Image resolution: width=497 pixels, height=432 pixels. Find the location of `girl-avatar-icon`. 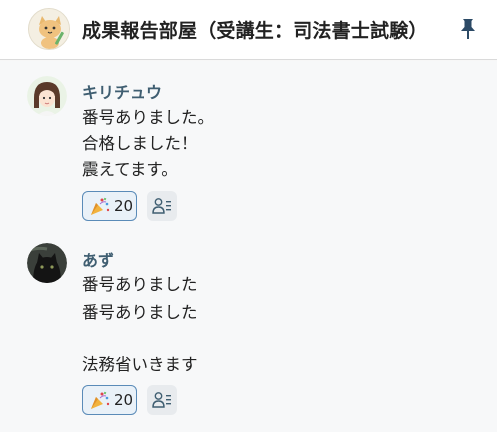

girl-avatar-icon is located at coordinates (47, 96).